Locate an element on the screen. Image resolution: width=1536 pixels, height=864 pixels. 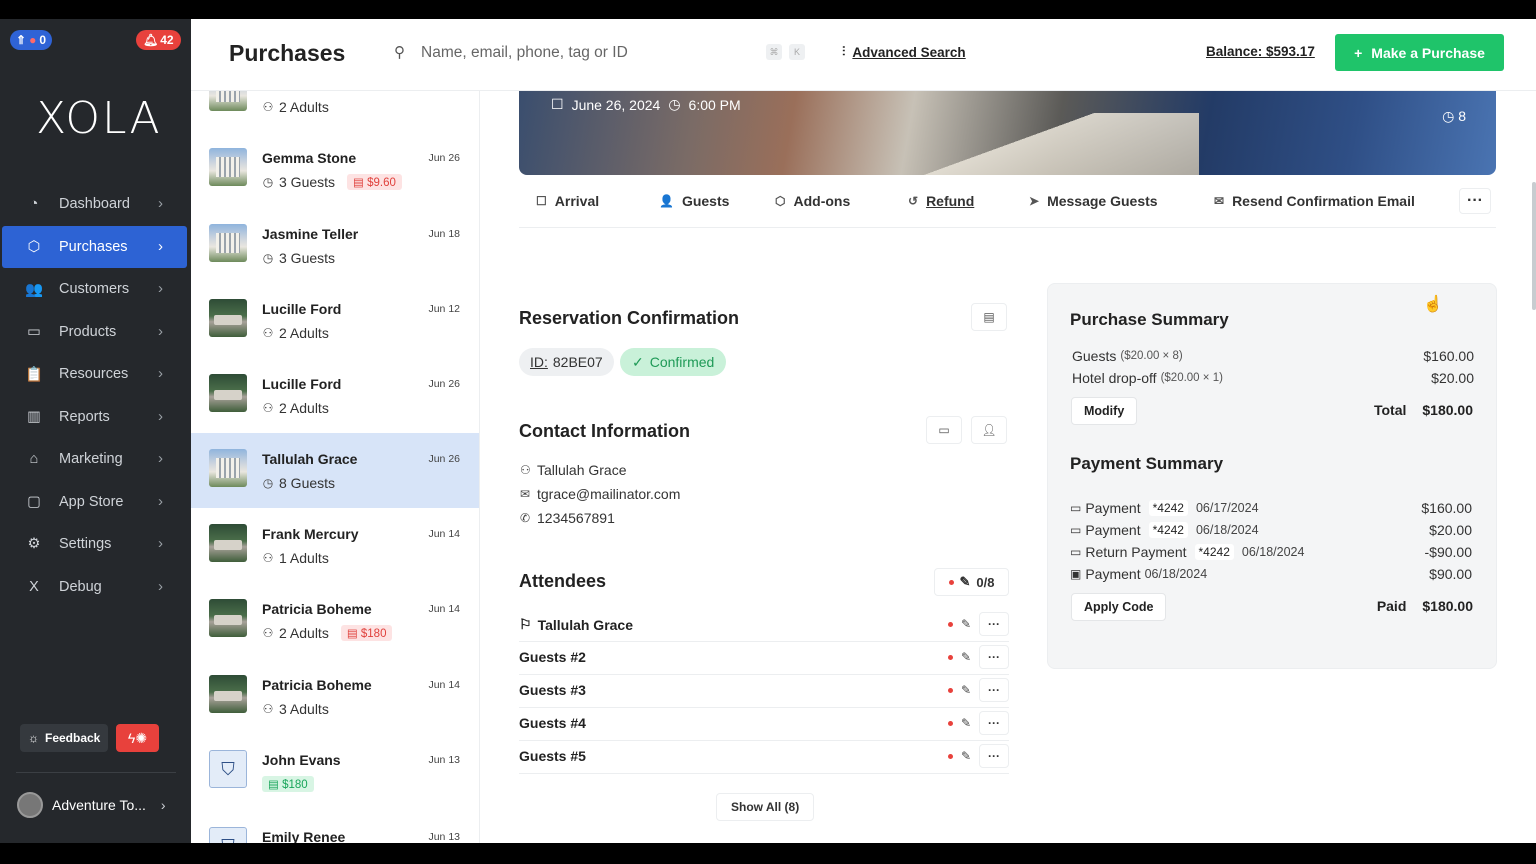
purchase-list-item: Tallulah Grace Jun 26 ◷ 8 Guests is located at coordinates (335, 470).